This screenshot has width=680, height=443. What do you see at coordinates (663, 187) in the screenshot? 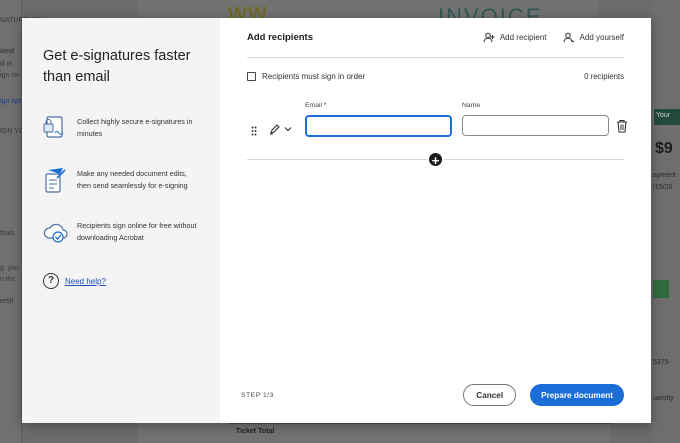
I see `bg-snippet: /15/20` at bounding box center [663, 187].